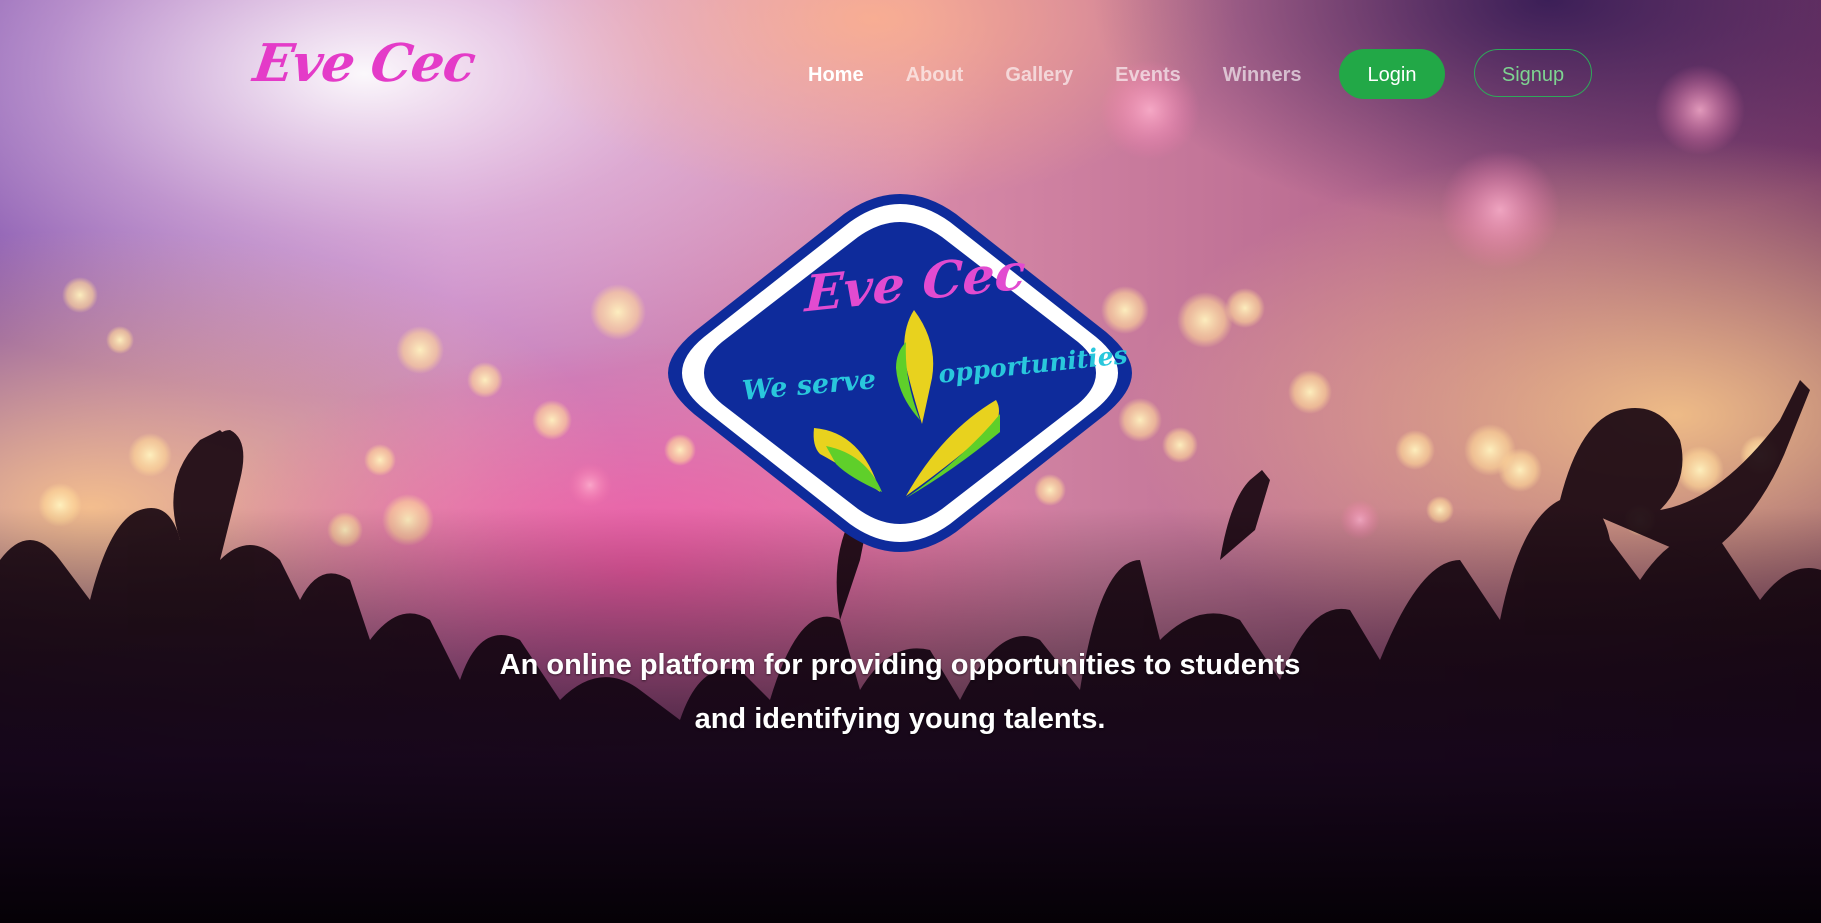 The width and height of the screenshot is (1821, 923). Describe the element at coordinates (900, 719) in the screenshot. I see `tagline-line-2: and identifying young talents.` at that location.